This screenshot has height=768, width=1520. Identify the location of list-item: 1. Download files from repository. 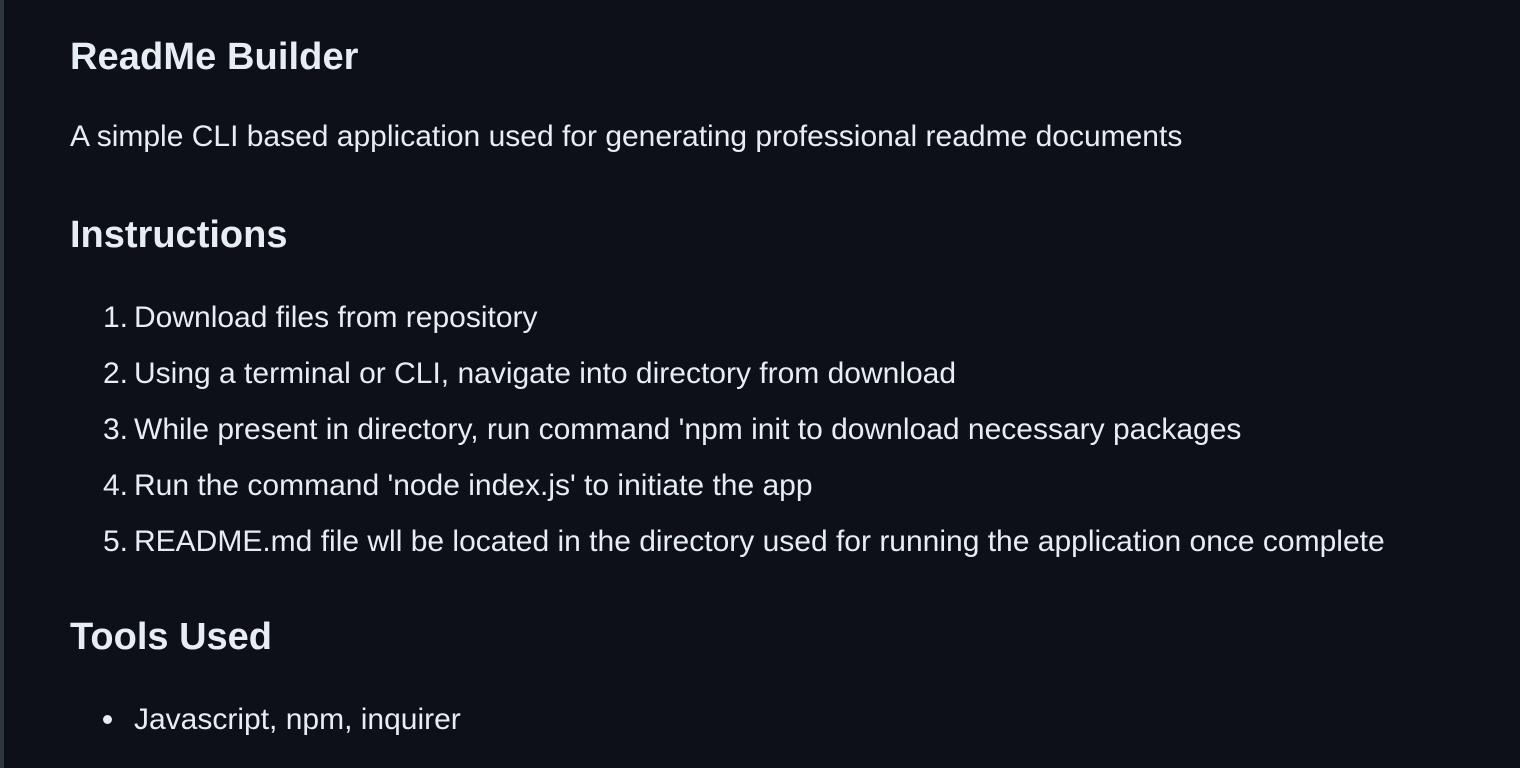
(744, 318).